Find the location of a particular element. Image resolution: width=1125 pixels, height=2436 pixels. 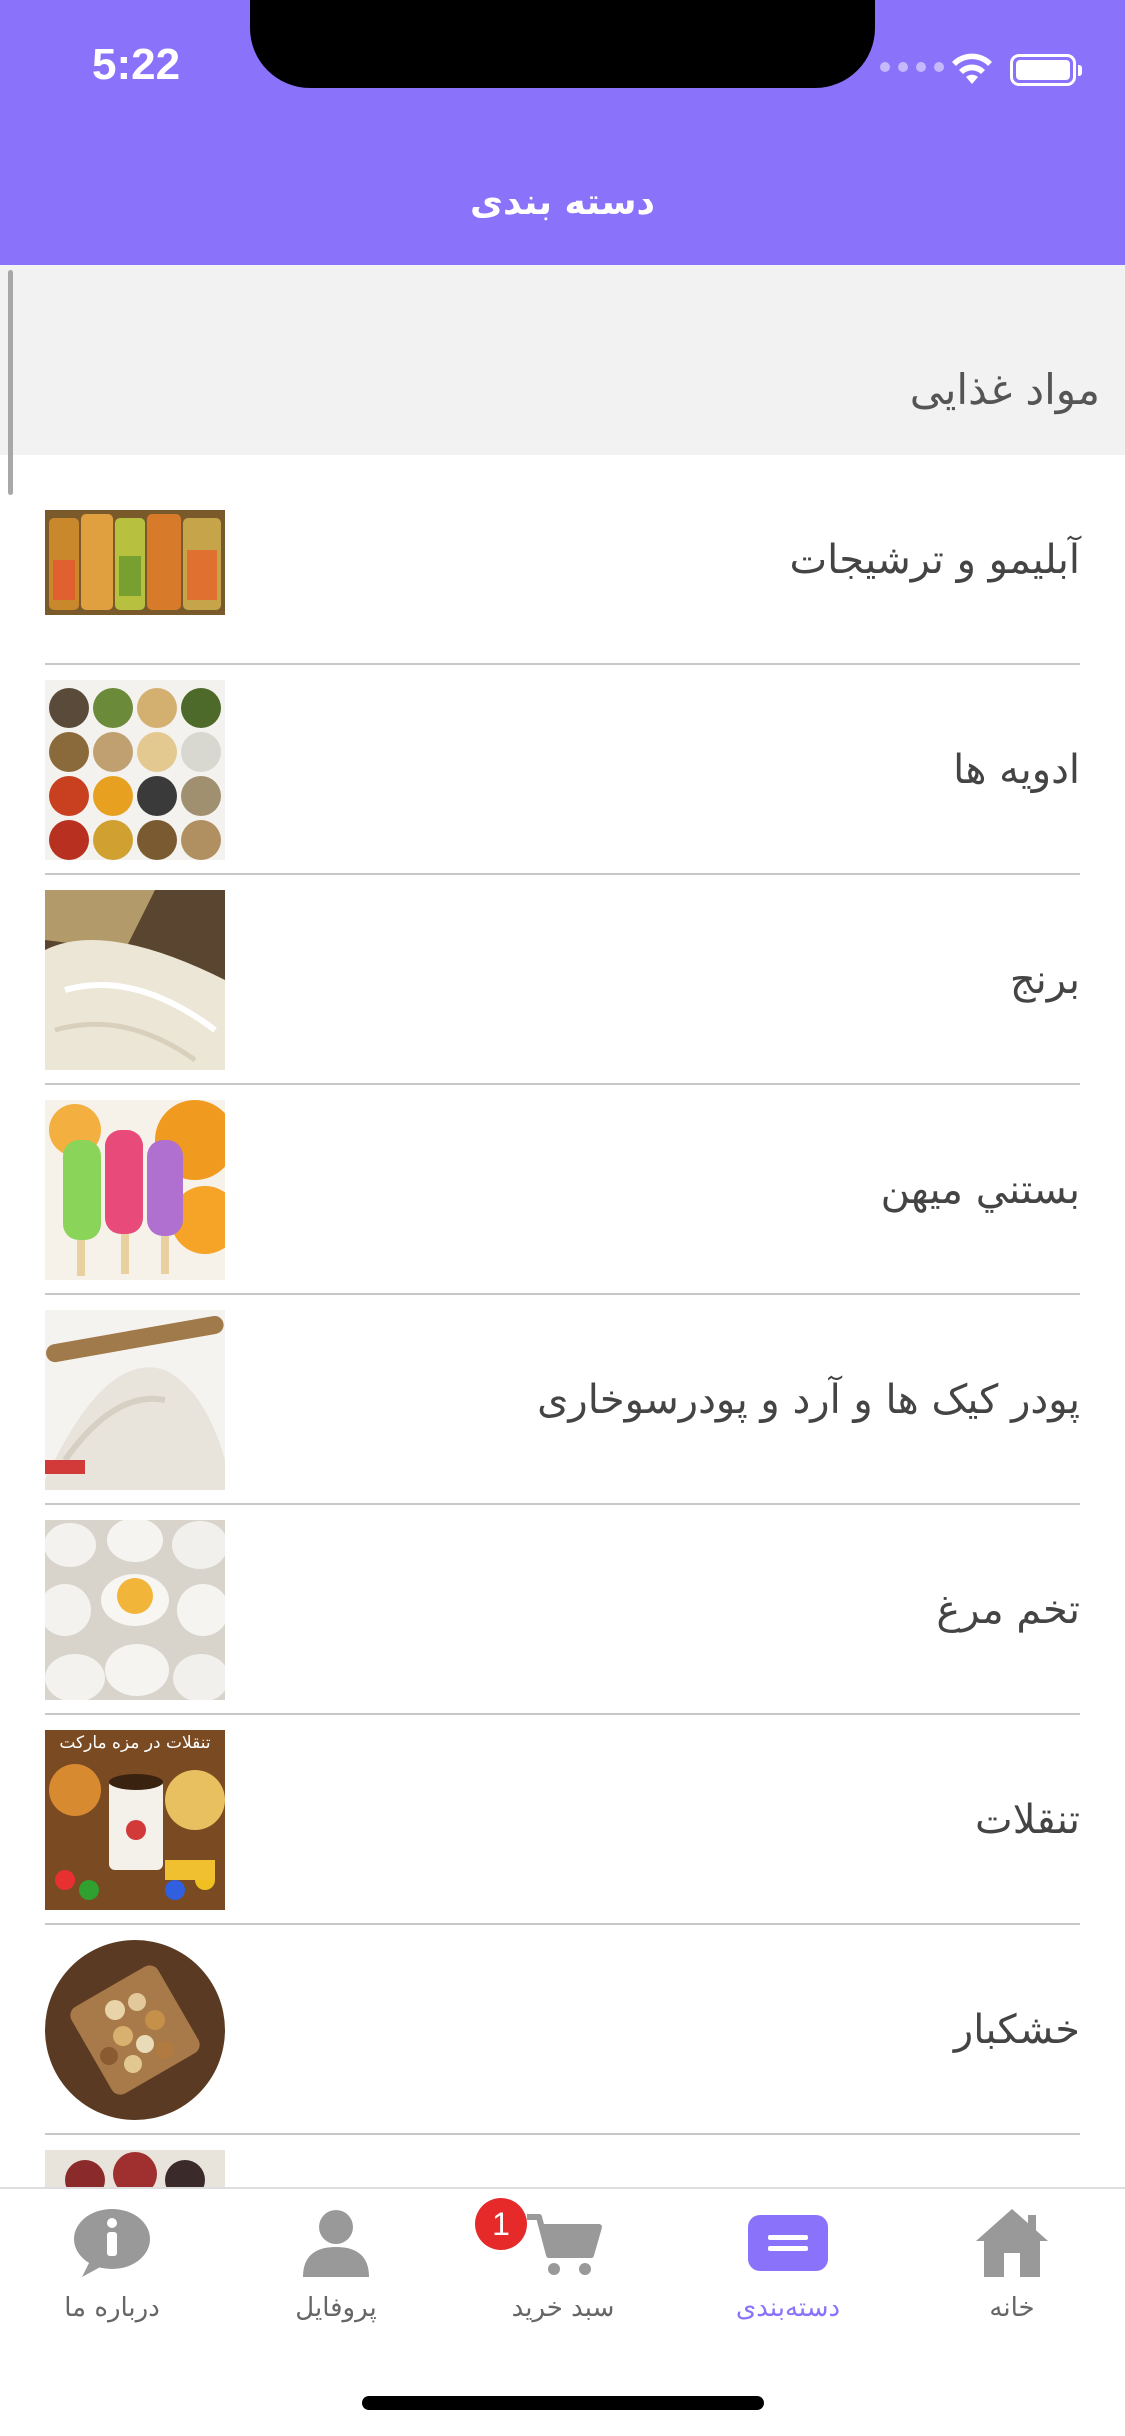

info-icon is located at coordinates (112, 2243).